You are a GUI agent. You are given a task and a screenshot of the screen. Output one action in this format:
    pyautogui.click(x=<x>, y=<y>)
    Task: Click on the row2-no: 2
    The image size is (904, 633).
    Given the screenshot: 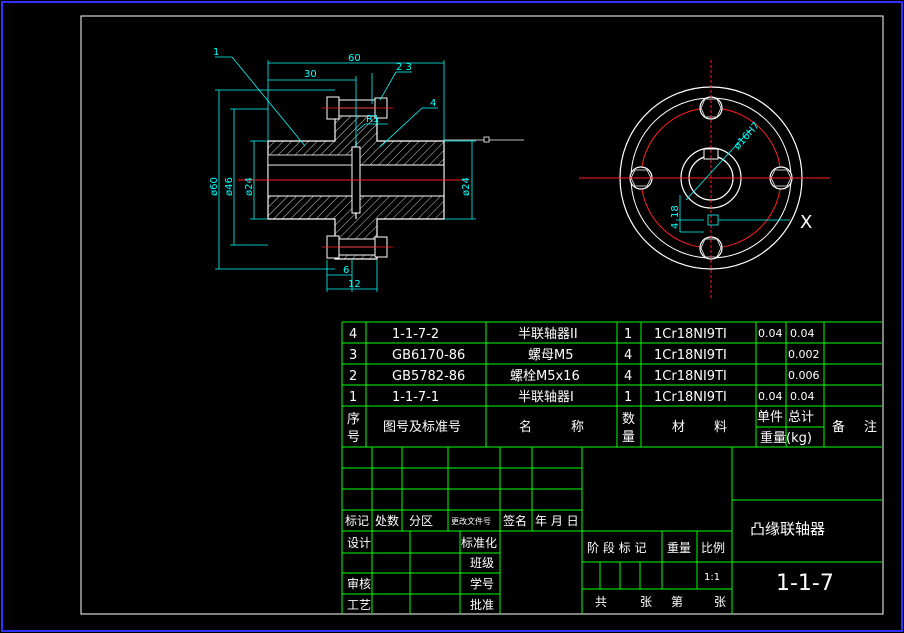 What is the action you would take?
    pyautogui.click(x=353, y=376)
    